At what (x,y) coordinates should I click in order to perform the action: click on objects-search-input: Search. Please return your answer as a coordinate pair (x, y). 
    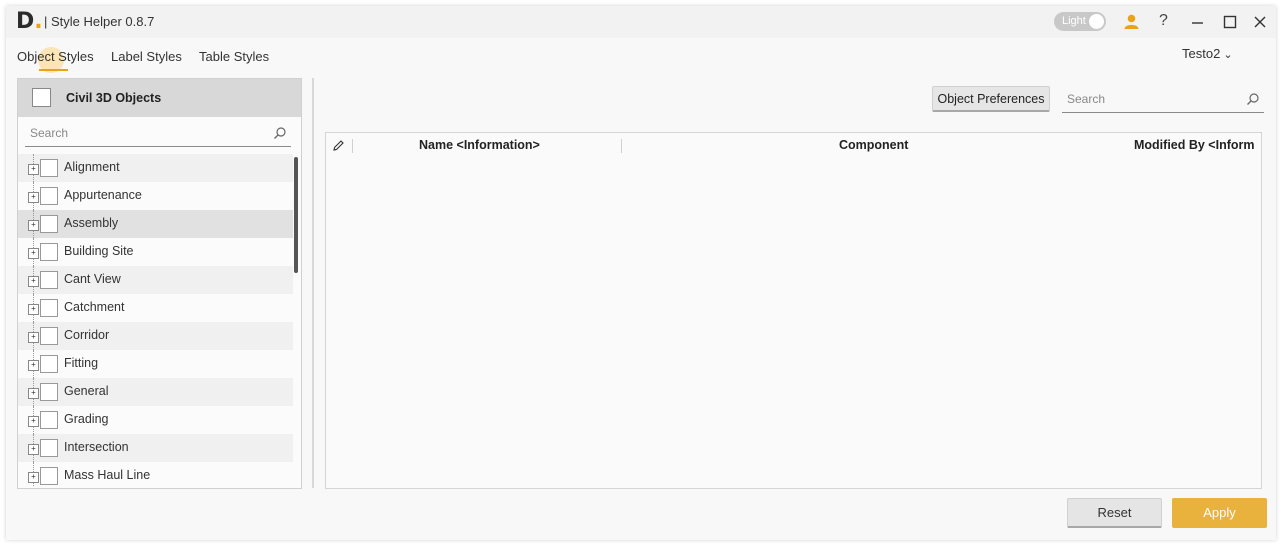
    Looking at the image, I should click on (158, 134).